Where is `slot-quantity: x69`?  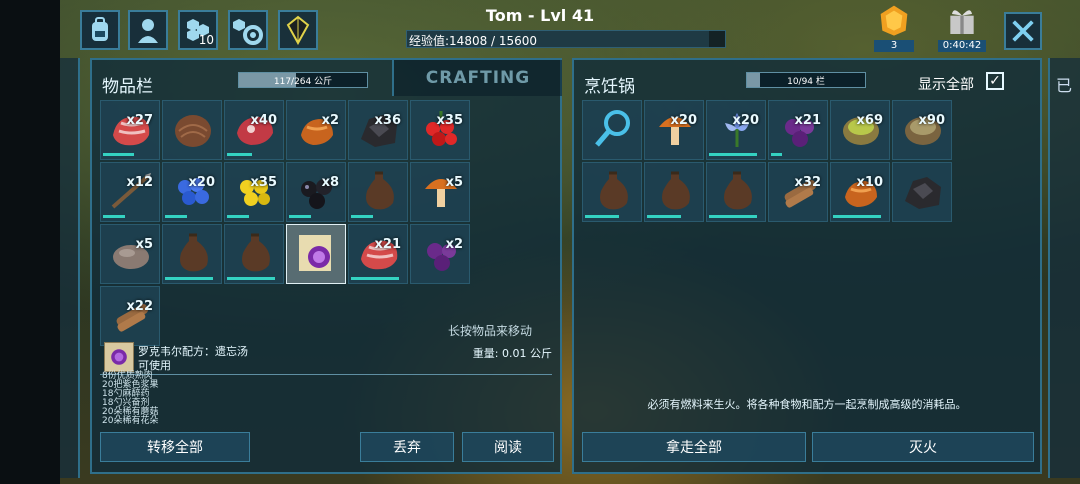 slot-quantity: x69 is located at coordinates (869, 120).